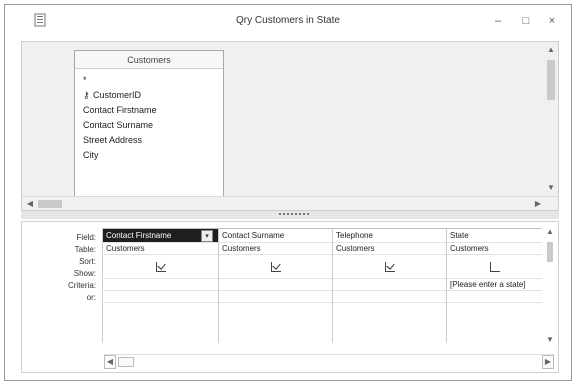 This screenshot has height=385, width=578. I want to click on grid-column: State Customers [Please enter a state], so click(494, 286).